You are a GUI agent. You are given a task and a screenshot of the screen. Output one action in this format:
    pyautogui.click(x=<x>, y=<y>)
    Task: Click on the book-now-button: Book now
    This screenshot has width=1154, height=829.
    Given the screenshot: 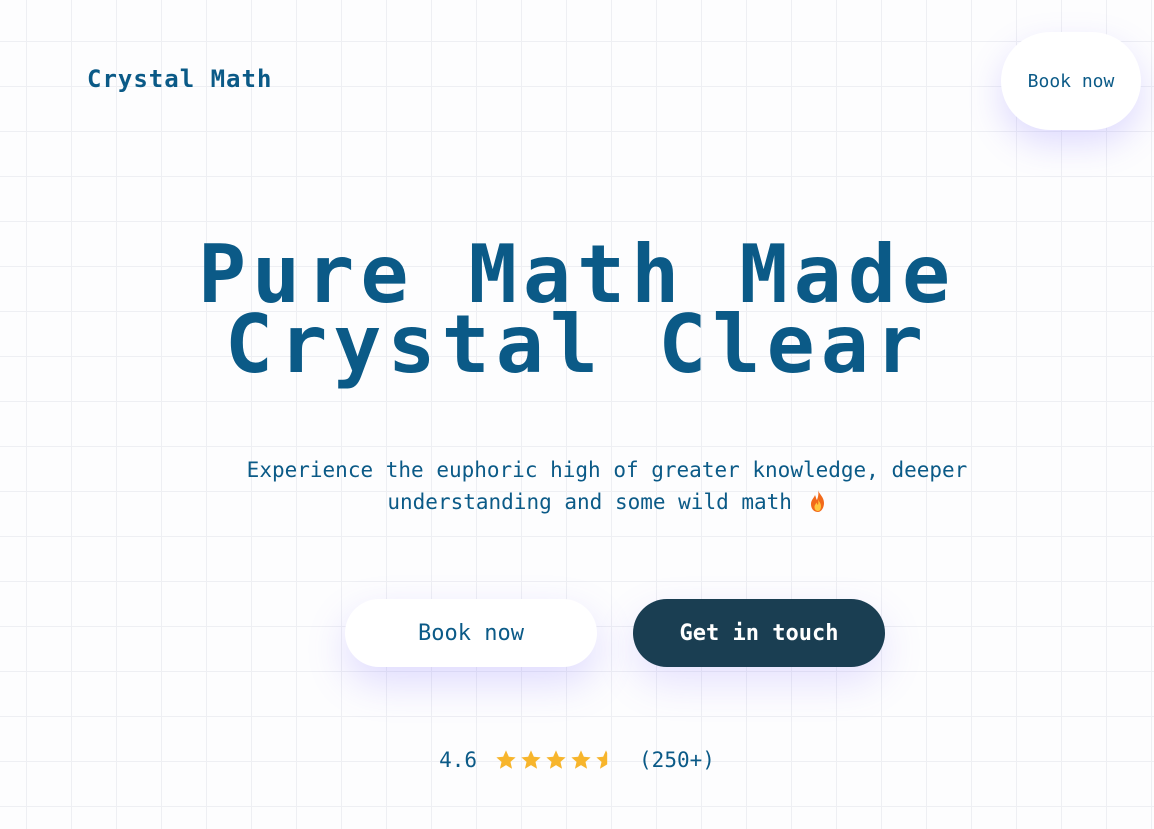 What is the action you would take?
    pyautogui.click(x=471, y=633)
    